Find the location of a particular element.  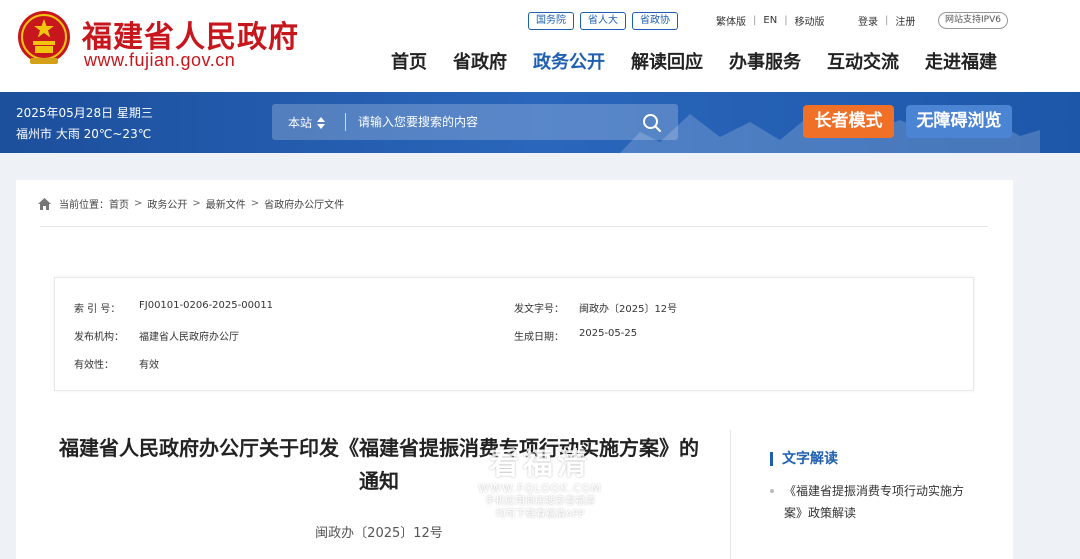

breadcrumb-home: 首页 is located at coordinates (119, 203).